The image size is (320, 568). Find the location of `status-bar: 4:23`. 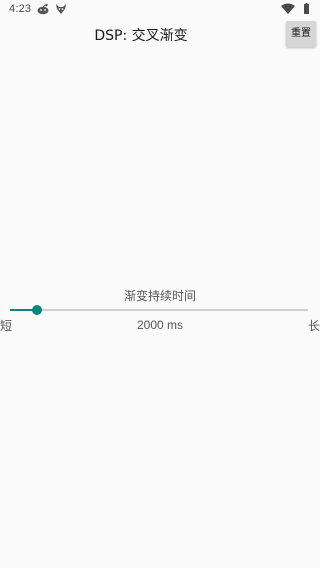

status-bar: 4:23 is located at coordinates (160, 10).